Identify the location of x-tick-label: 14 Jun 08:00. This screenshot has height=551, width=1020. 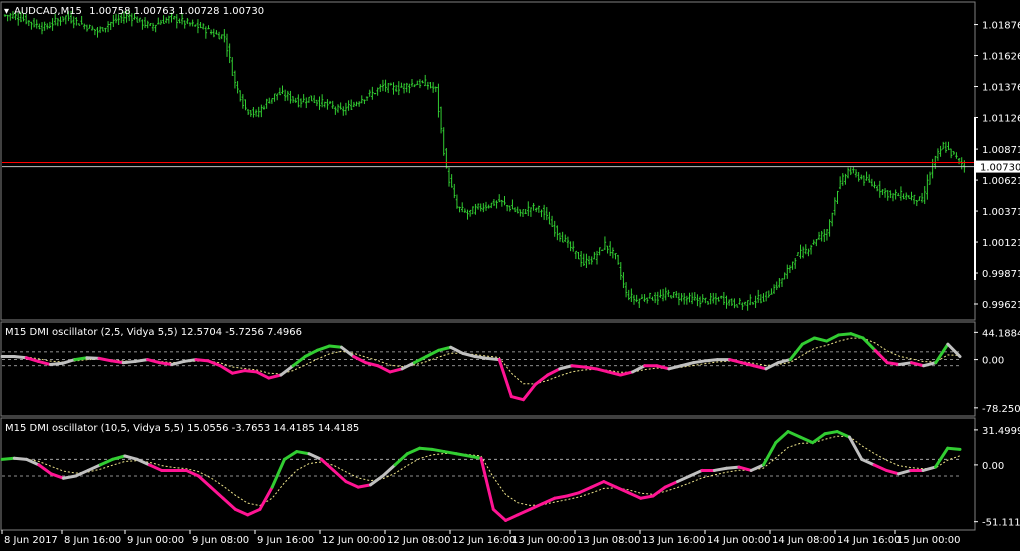
(804, 540).